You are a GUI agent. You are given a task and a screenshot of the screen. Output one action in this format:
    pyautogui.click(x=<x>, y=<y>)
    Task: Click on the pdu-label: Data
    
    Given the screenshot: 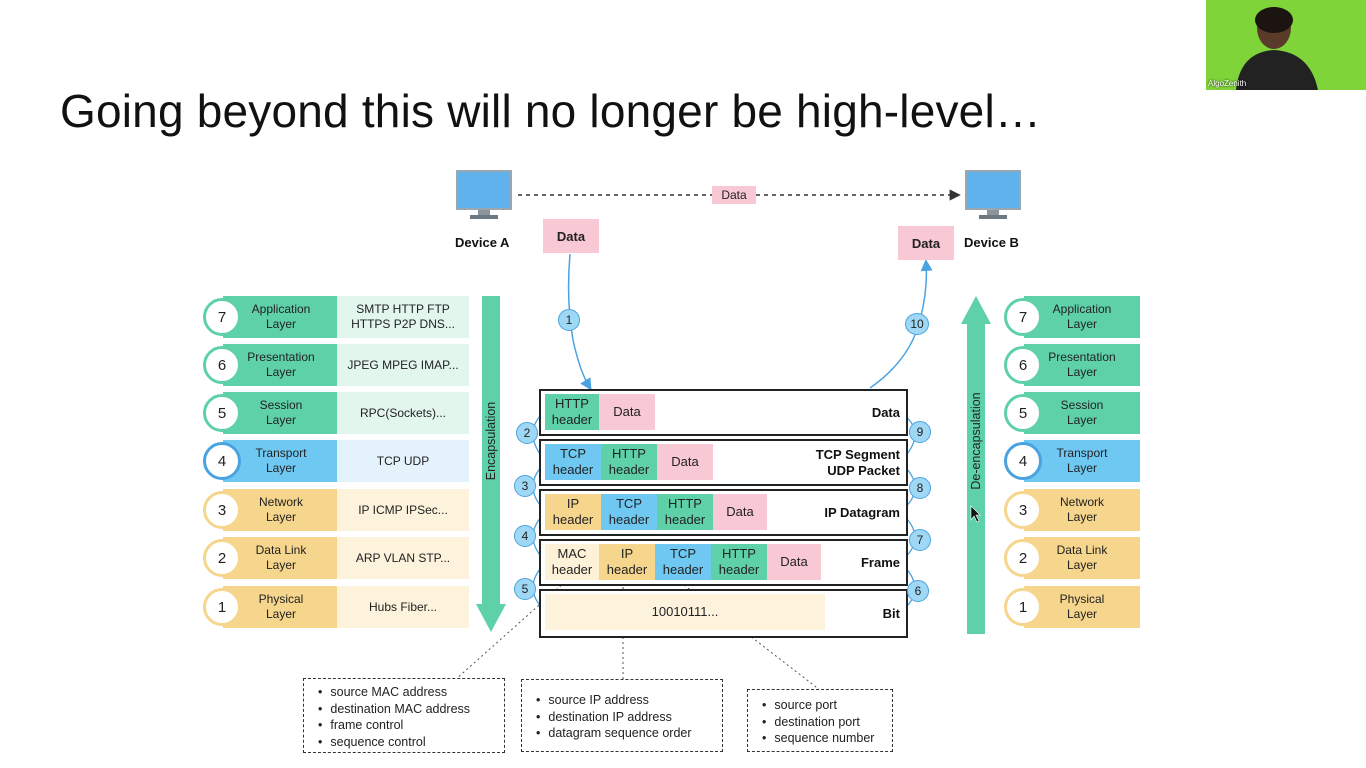 What is the action you would take?
    pyautogui.click(x=885, y=412)
    